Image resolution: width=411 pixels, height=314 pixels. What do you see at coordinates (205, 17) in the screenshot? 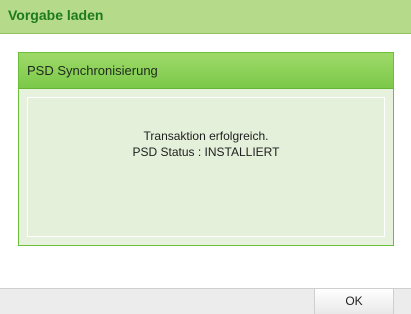
I see `title-bar: Vorgabe laden` at bounding box center [205, 17].